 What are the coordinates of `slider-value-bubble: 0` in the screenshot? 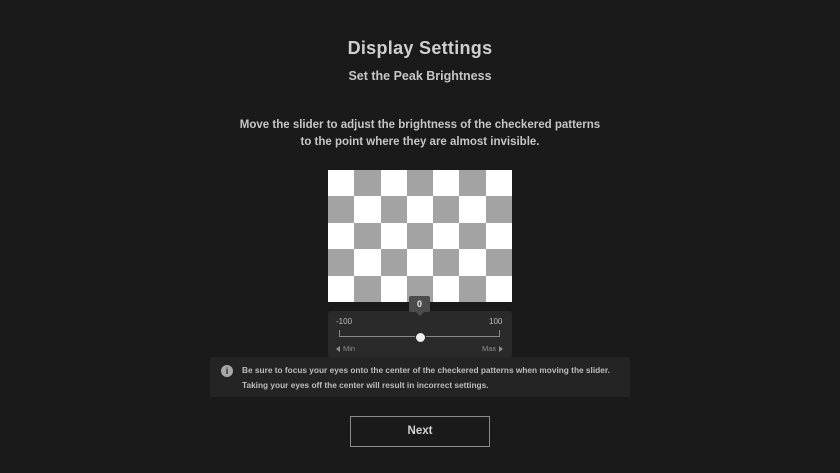 It's located at (419, 306).